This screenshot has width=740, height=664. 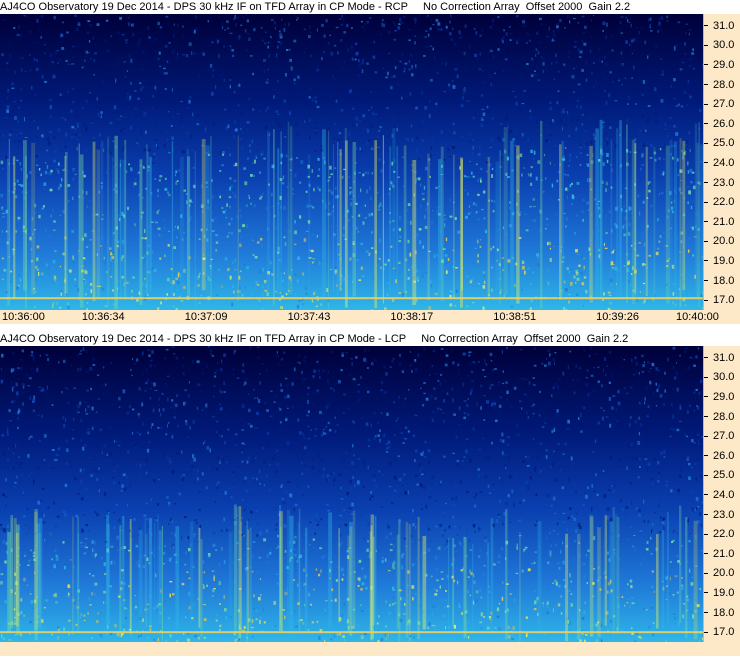 What do you see at coordinates (370, 649) in the screenshot?
I see `lcp-x-axis` at bounding box center [370, 649].